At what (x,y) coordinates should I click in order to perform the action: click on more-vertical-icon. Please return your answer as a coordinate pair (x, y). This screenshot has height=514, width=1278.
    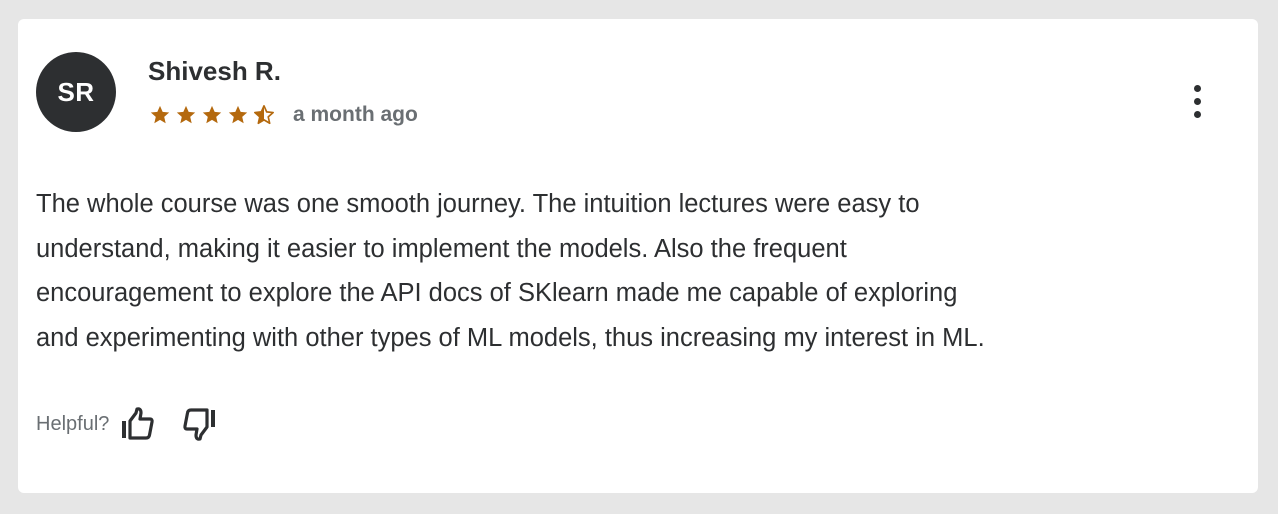
    Looking at the image, I should click on (1197, 101).